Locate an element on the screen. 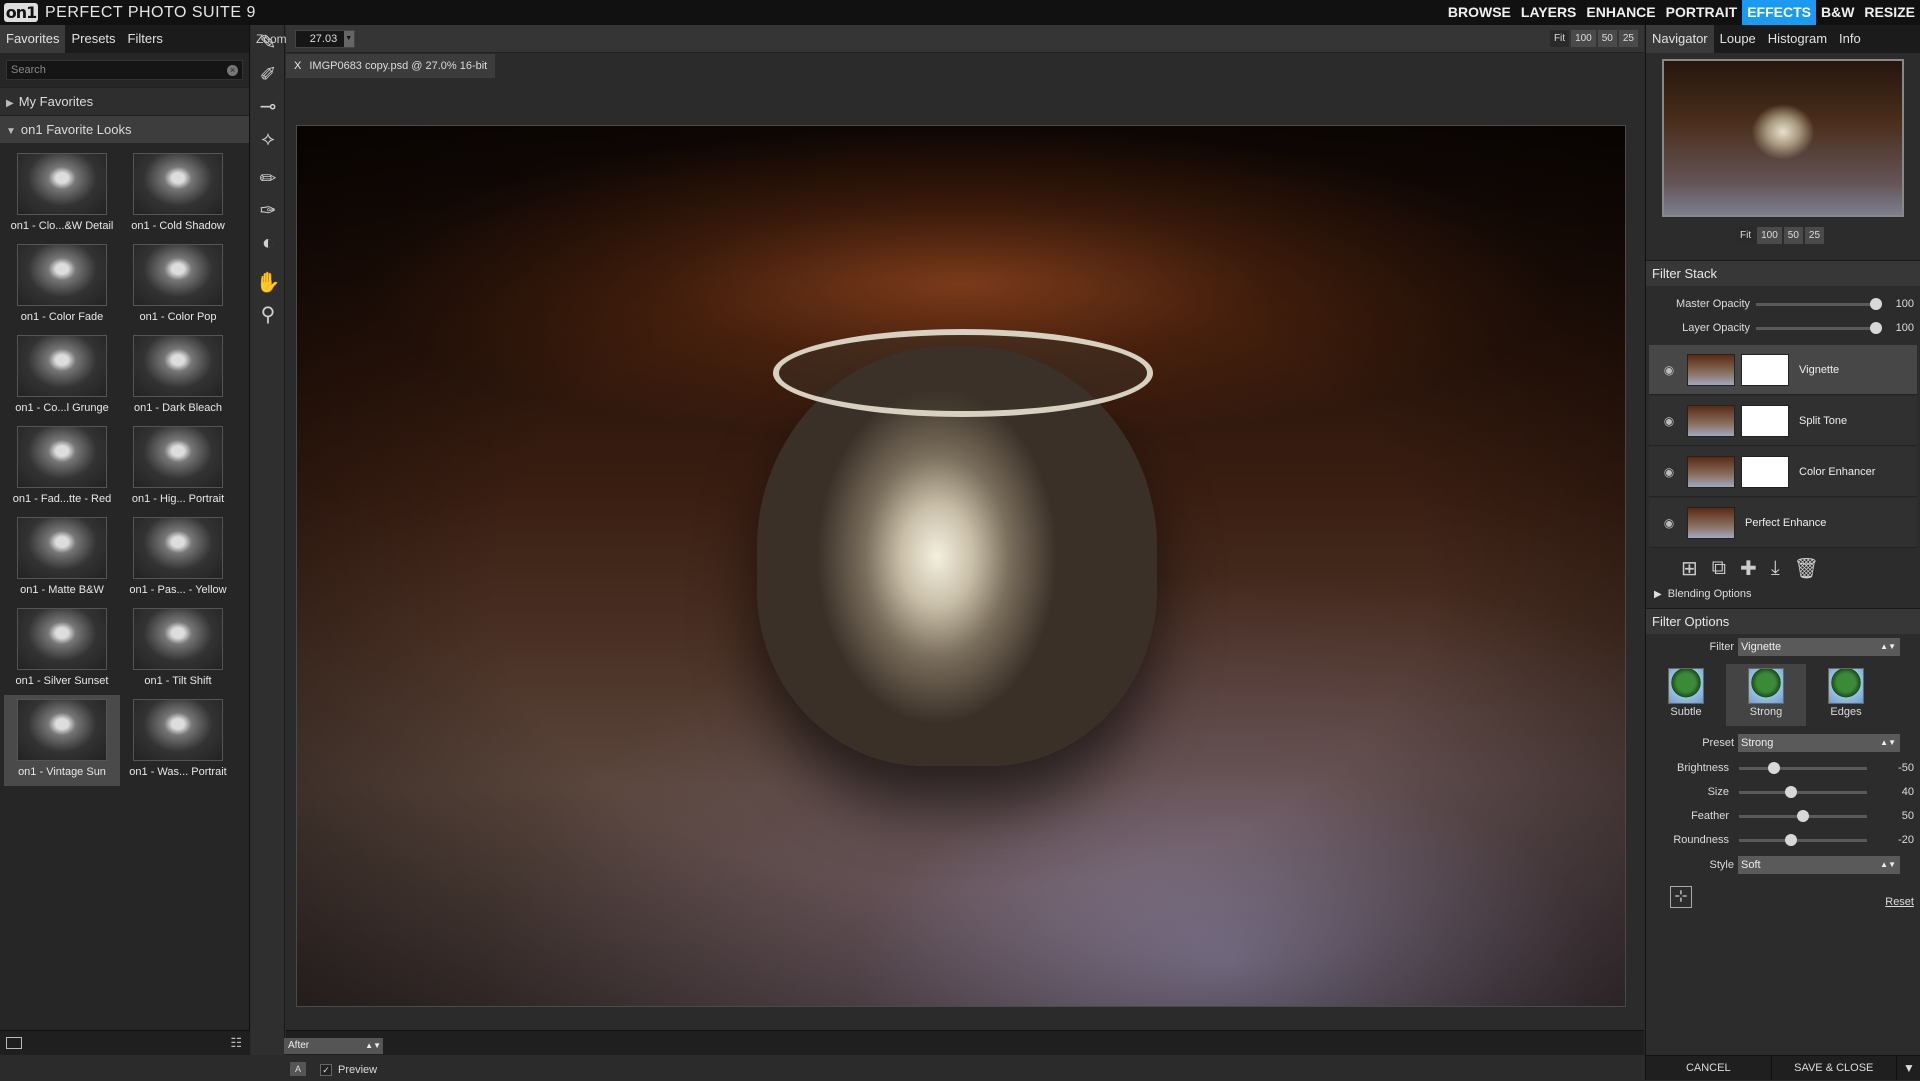  hand-icon: ✋ is located at coordinates (268, 283).